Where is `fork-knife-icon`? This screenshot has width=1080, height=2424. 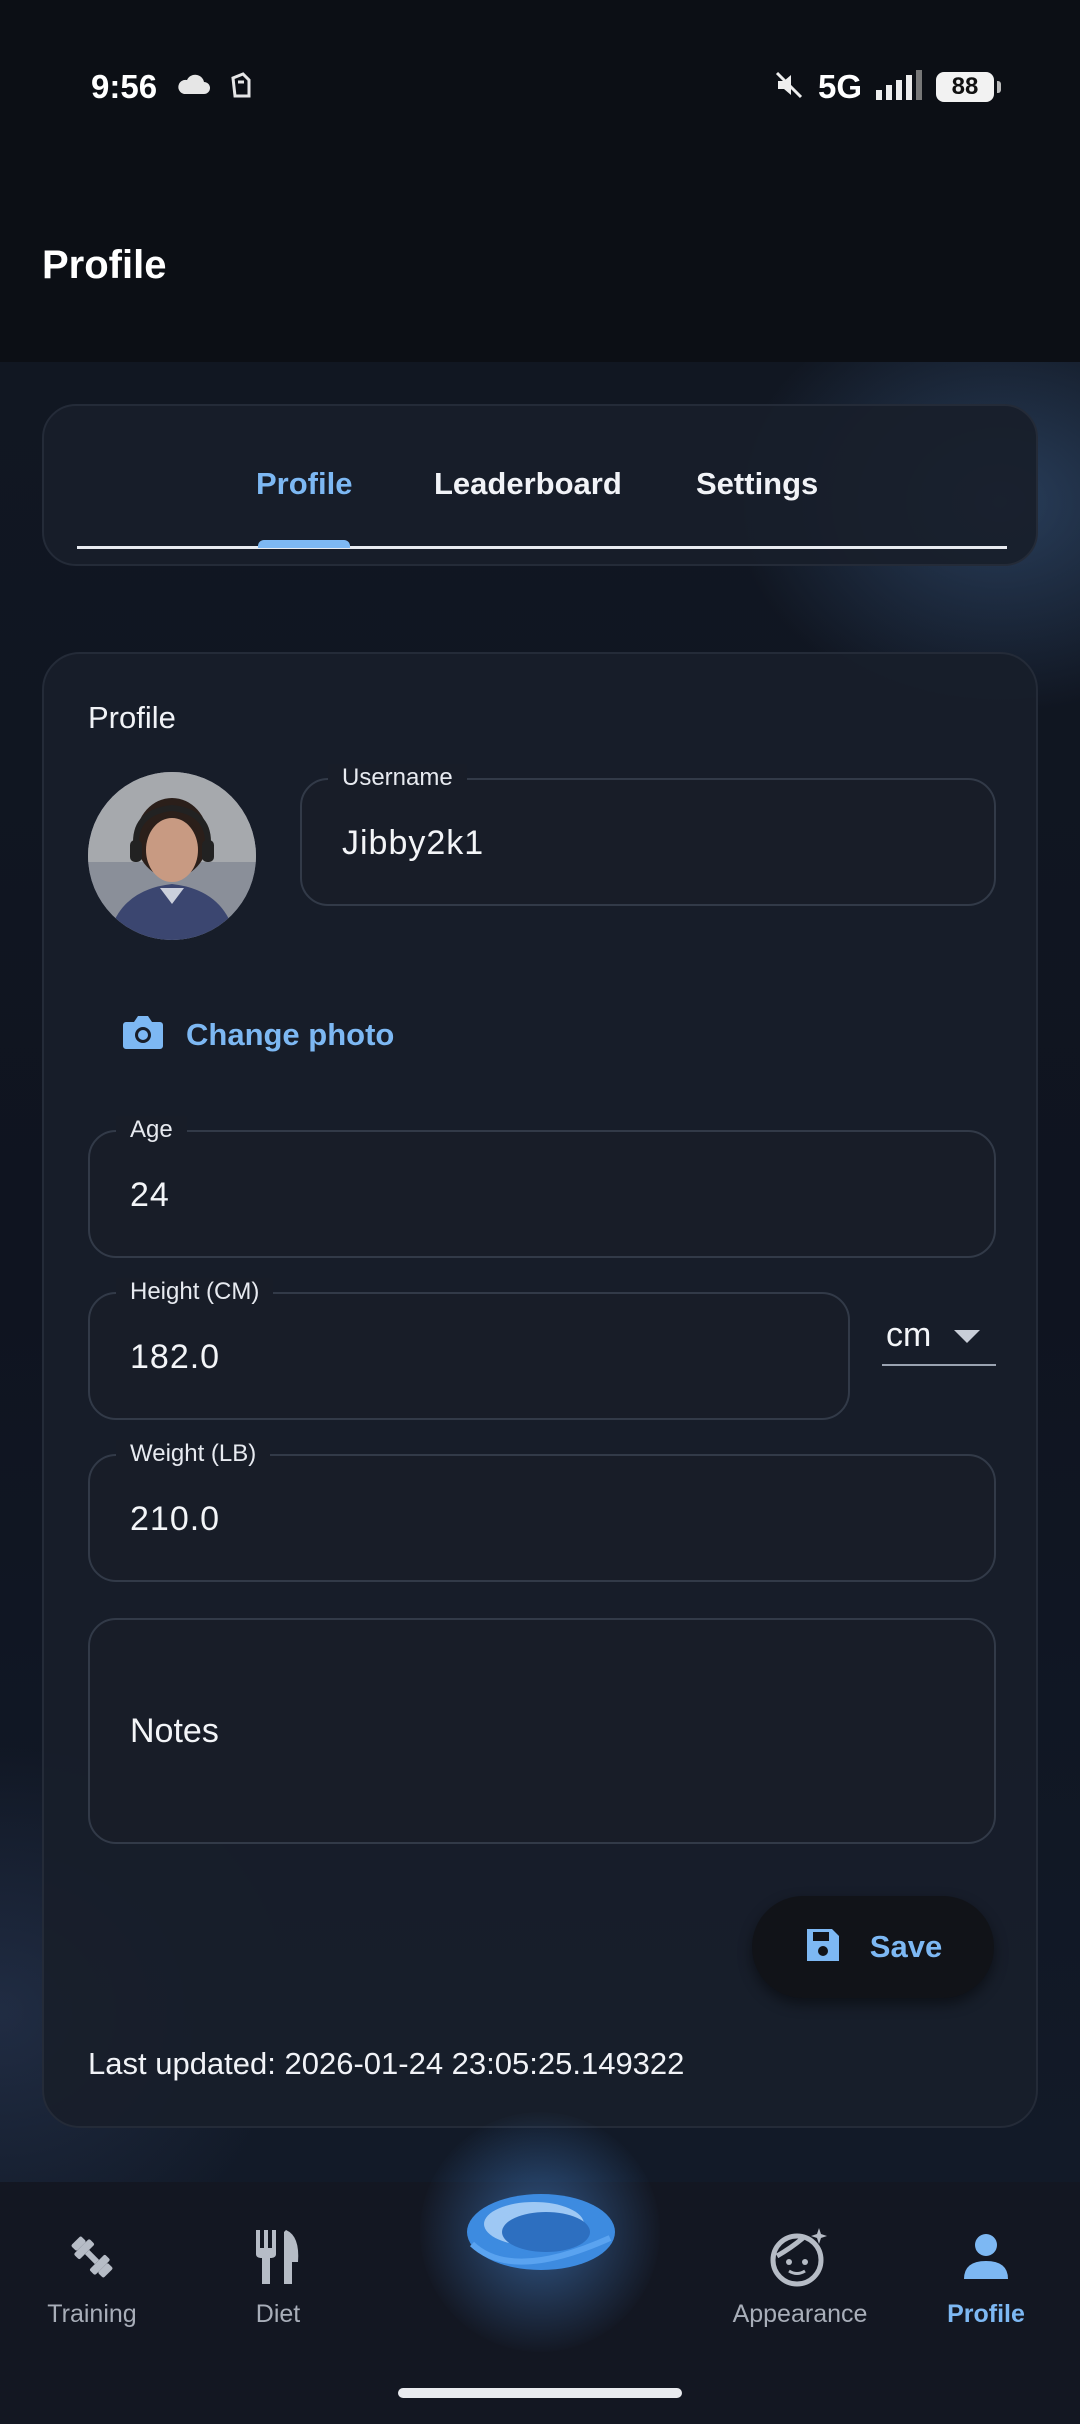
fork-knife-icon is located at coordinates (278, 2257).